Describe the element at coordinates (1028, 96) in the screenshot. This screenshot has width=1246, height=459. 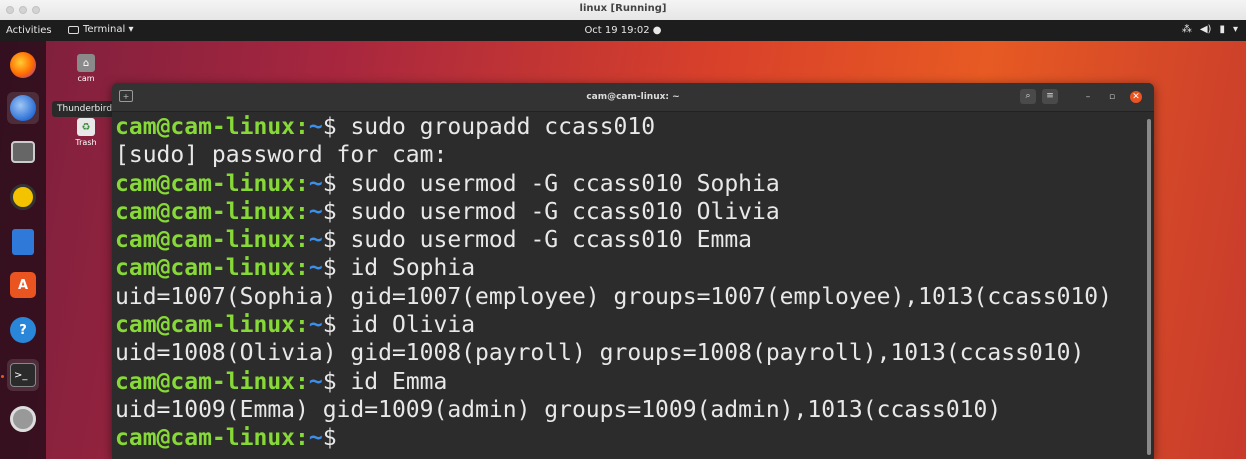
I see `search-button: ⌕` at that location.